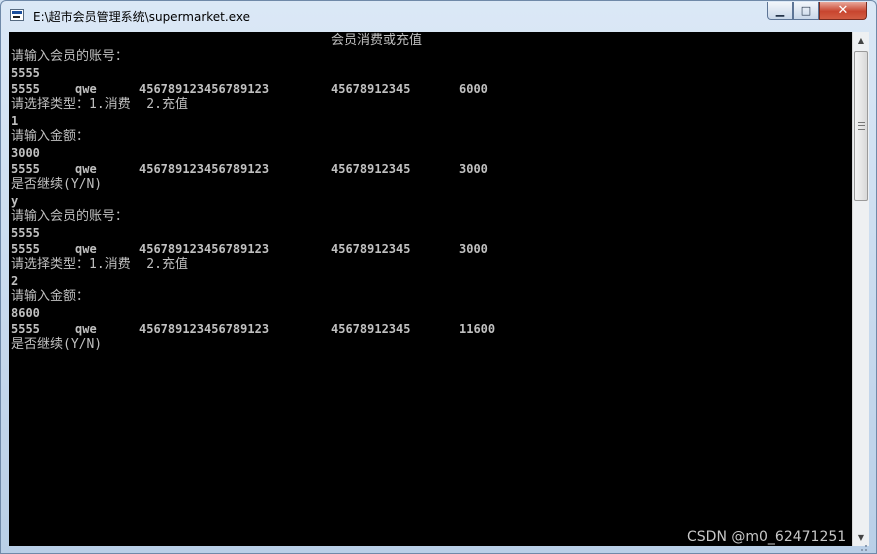 This screenshot has height=554, width=877. Describe the element at coordinates (15, 281) in the screenshot. I see `user-input-line: 2` at that location.